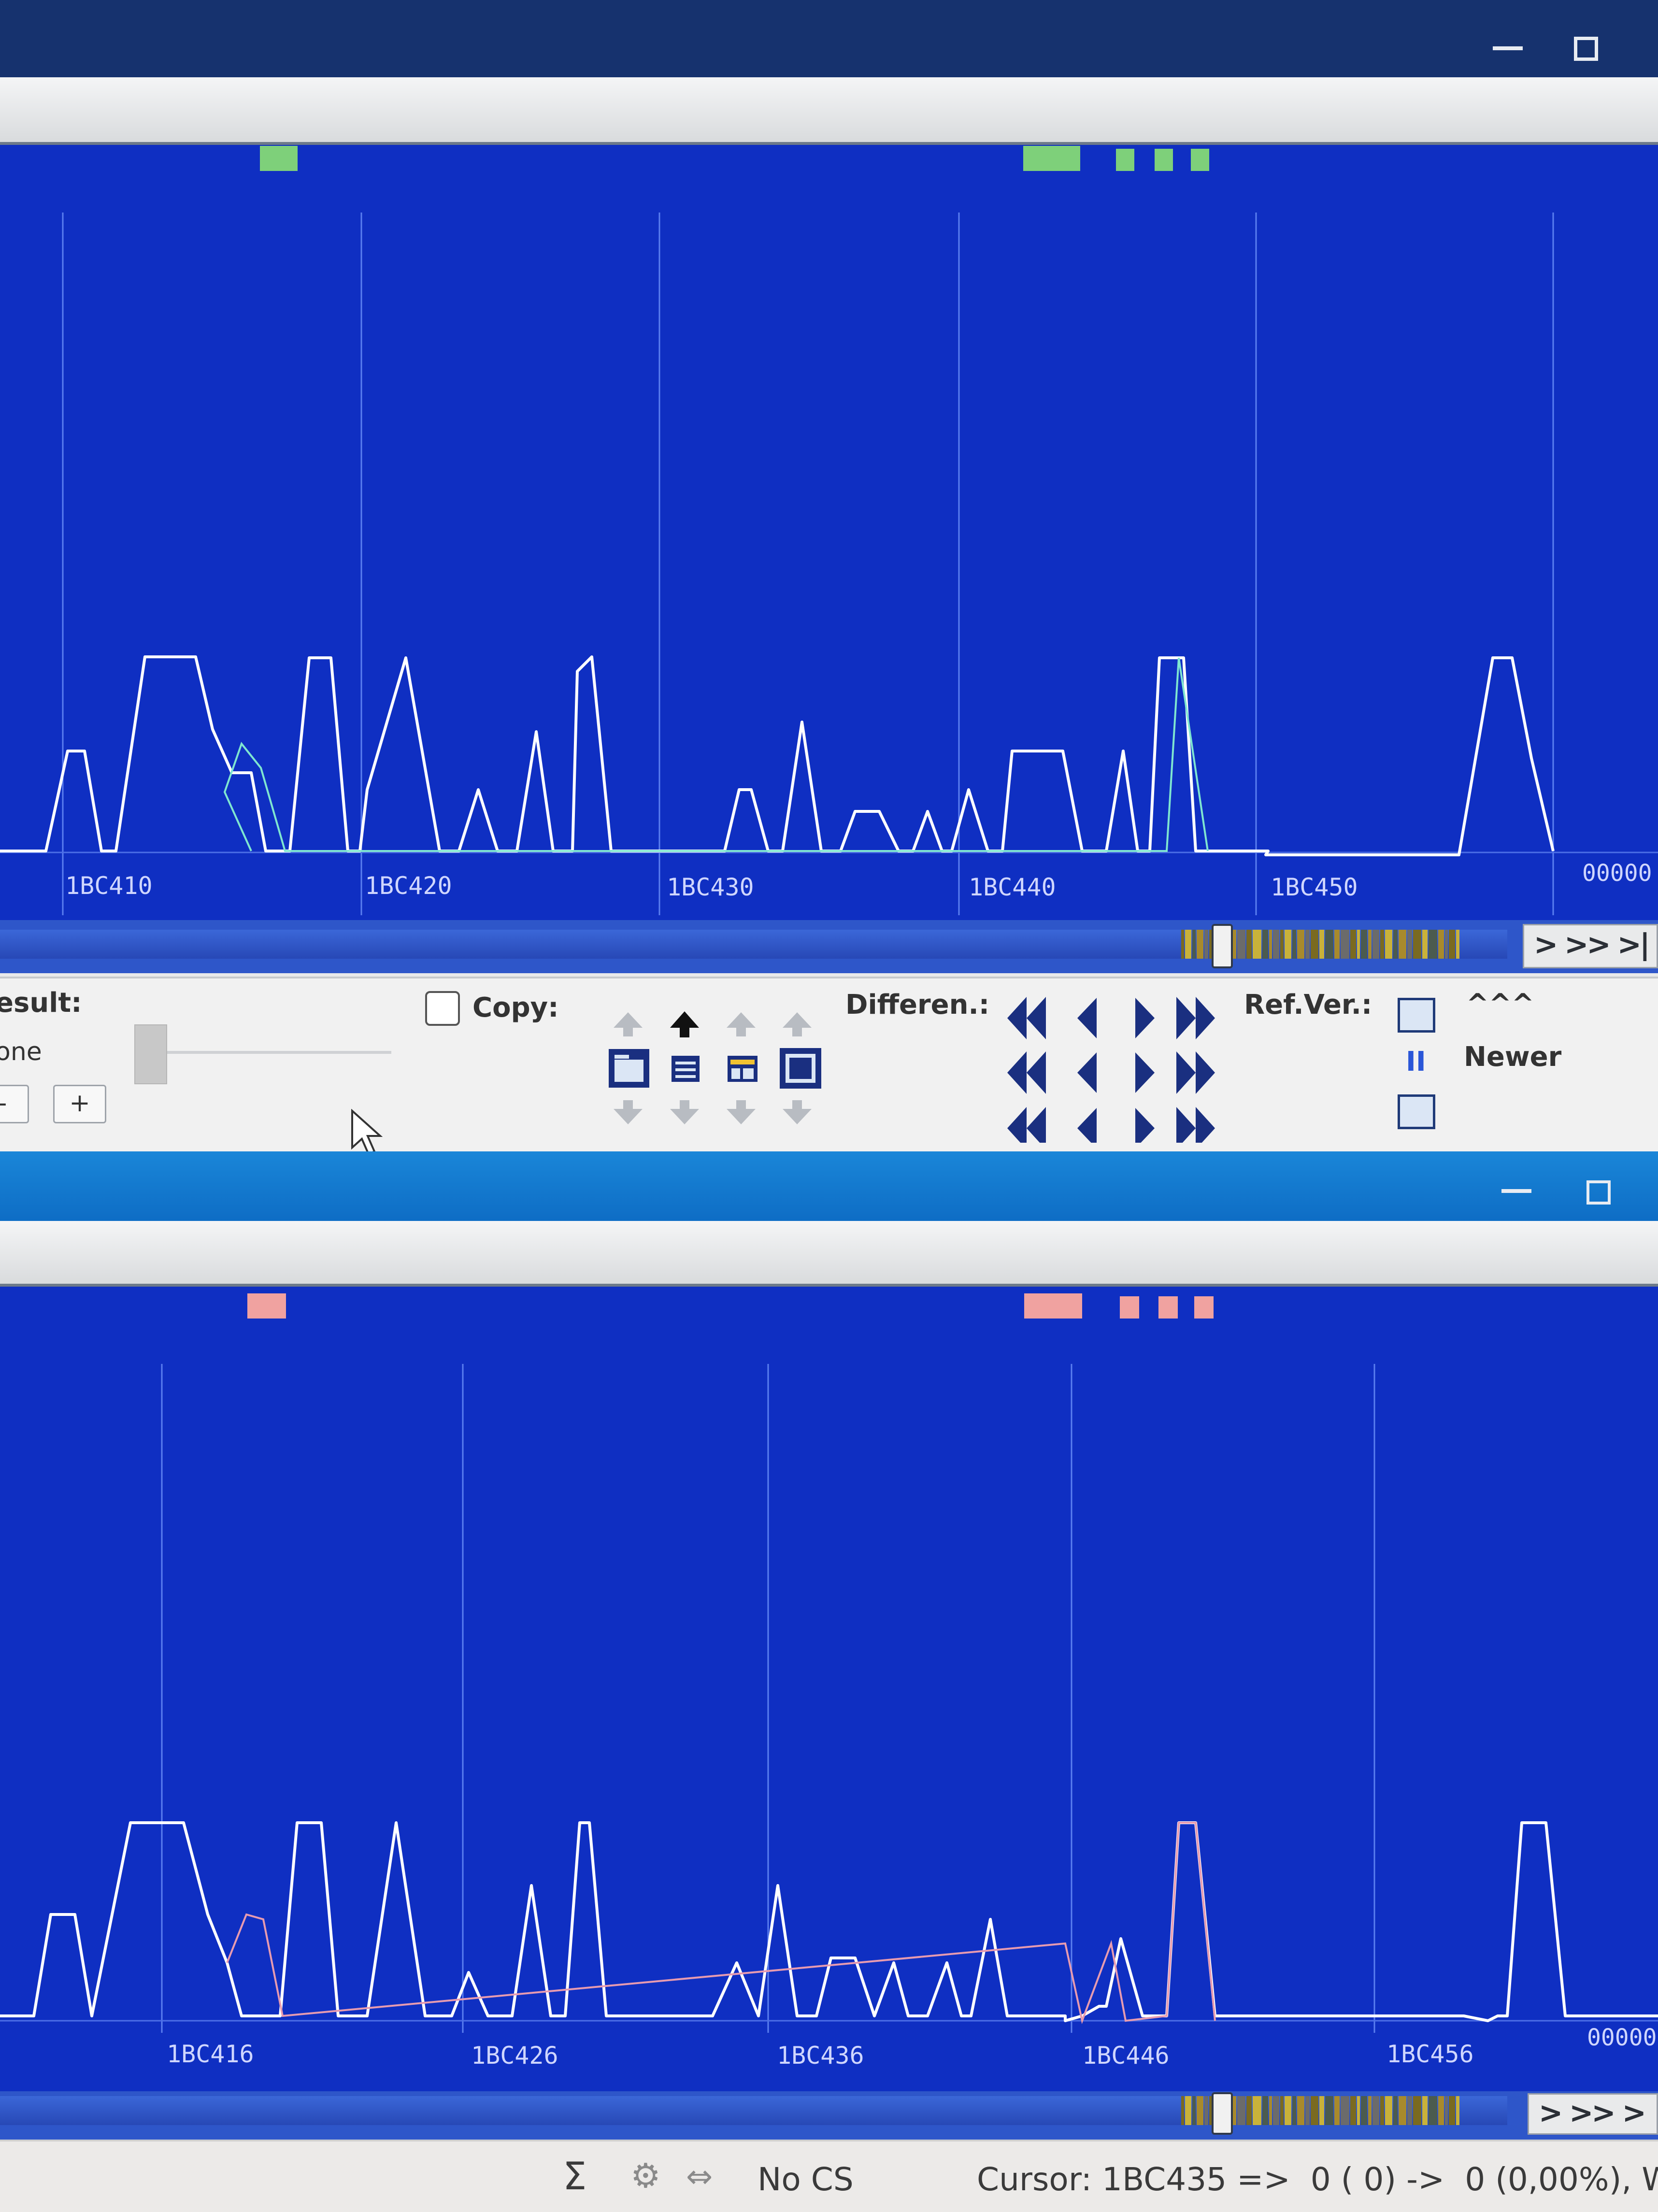 Image resolution: width=1658 pixels, height=2212 pixels. What do you see at coordinates (265, 1052) in the screenshot?
I see `result-slider-track` at bounding box center [265, 1052].